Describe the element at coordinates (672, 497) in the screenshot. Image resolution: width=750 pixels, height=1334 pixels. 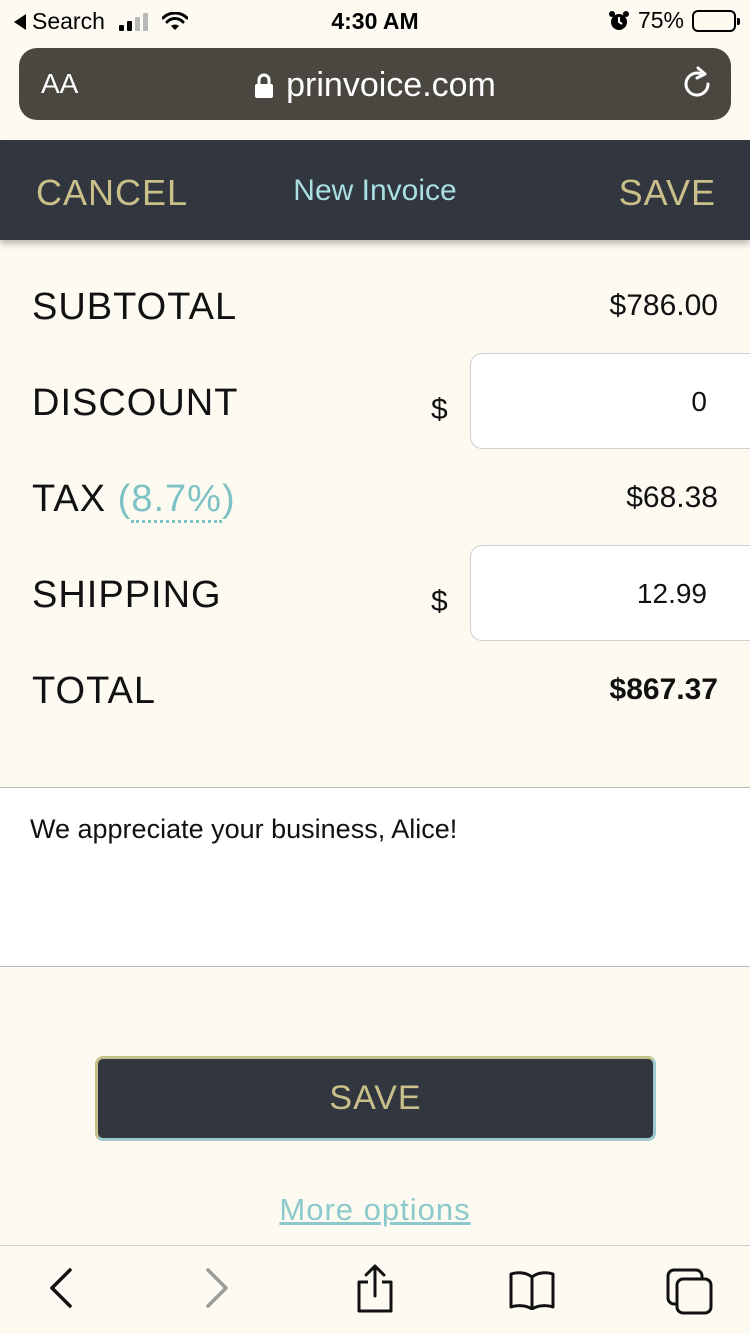
I see `tax-value: $68.38` at that location.